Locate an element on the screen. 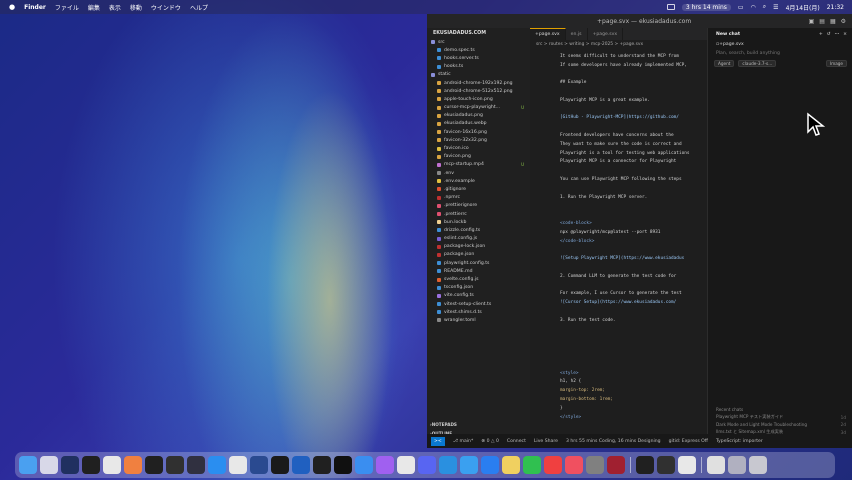  dock-chrome-2-icon is located at coordinates (687, 465).